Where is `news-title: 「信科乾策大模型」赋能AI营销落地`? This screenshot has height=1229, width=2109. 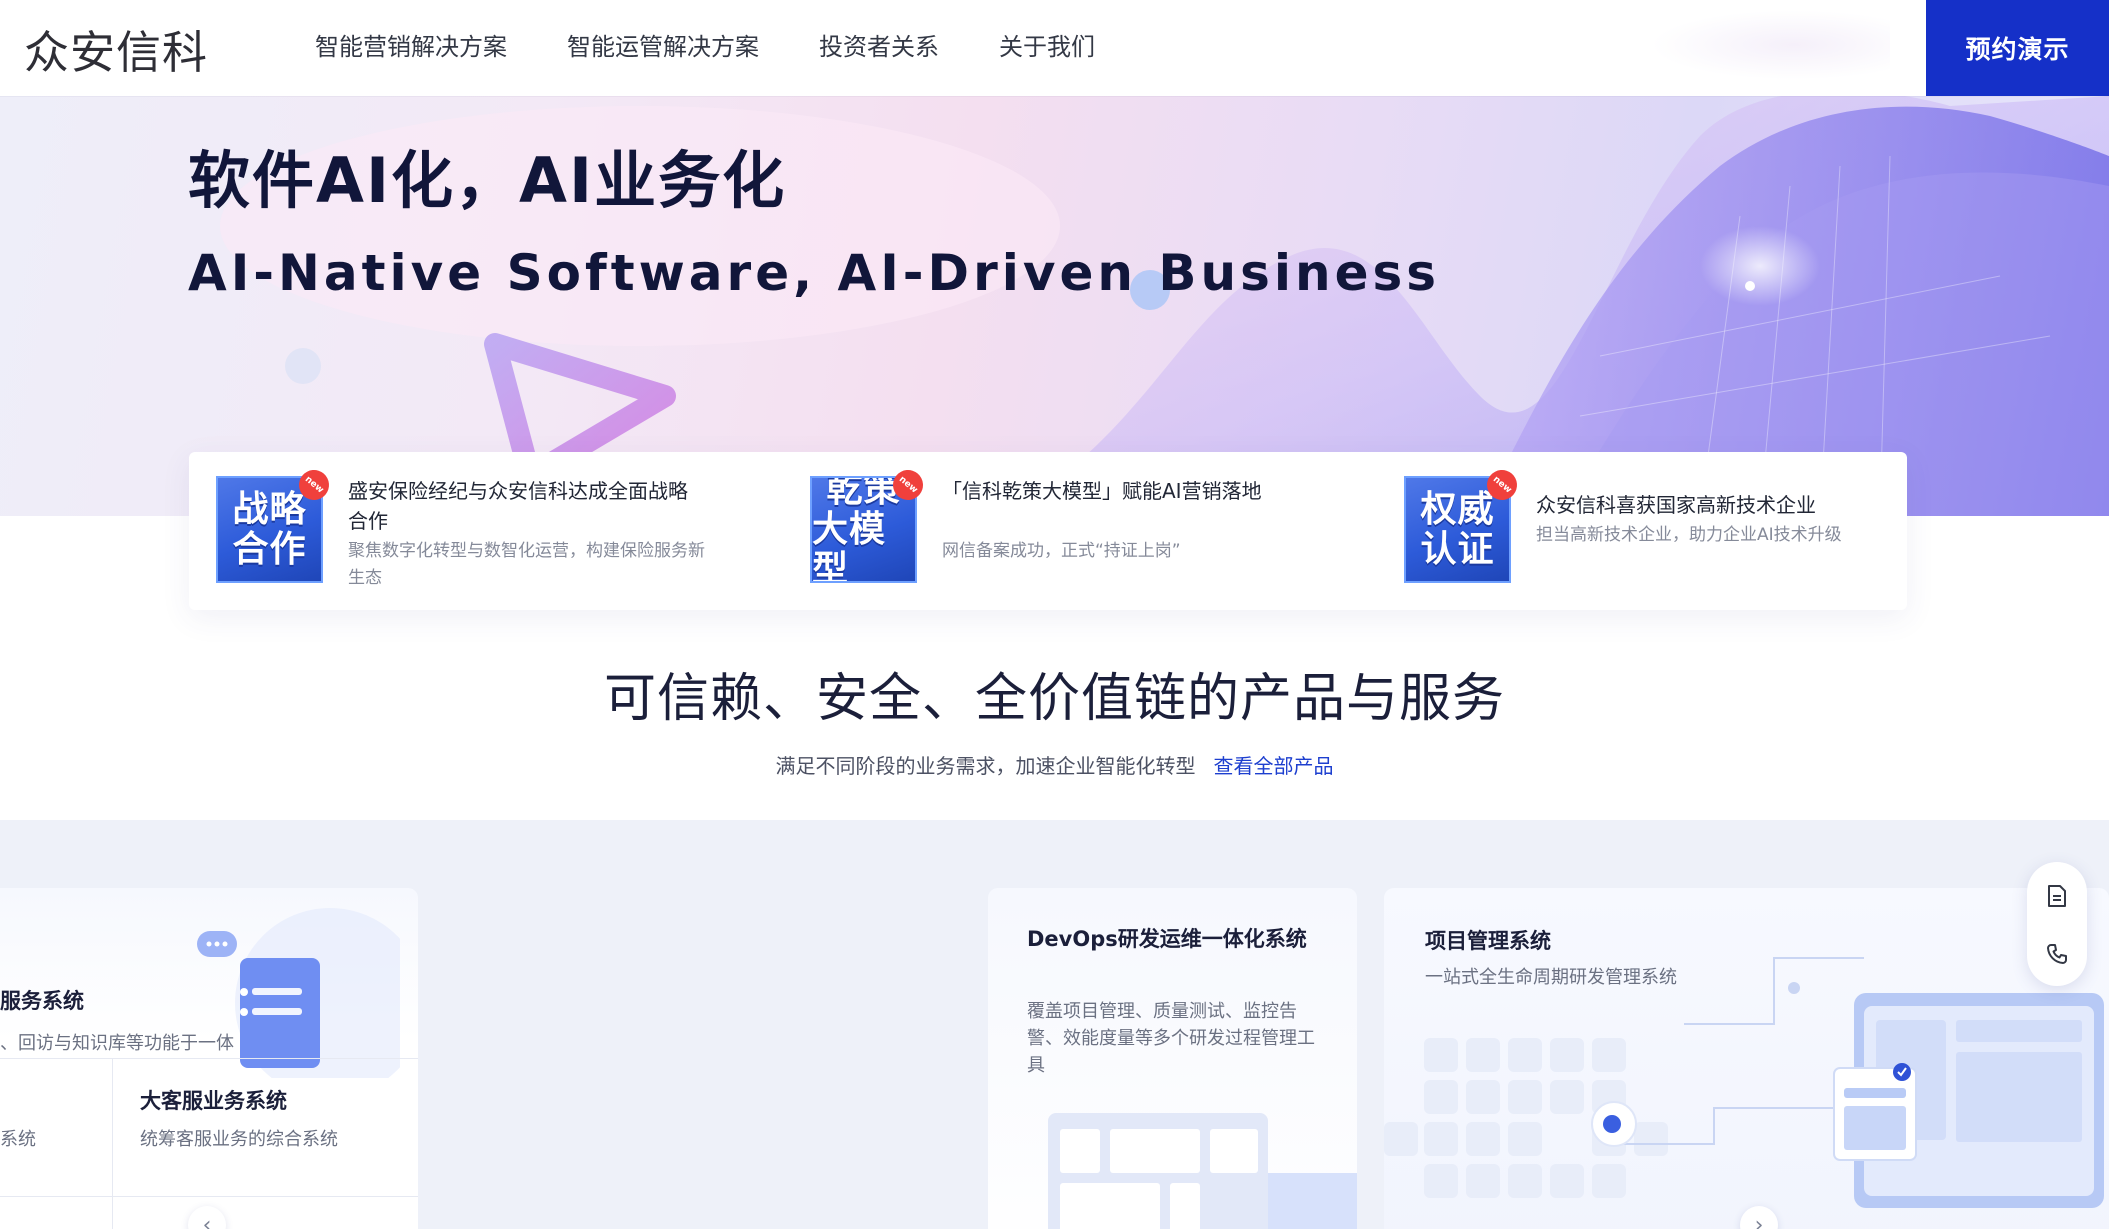
news-title: 「信科乾策大模型」赋能AI营销落地 is located at coordinates (1112, 491).